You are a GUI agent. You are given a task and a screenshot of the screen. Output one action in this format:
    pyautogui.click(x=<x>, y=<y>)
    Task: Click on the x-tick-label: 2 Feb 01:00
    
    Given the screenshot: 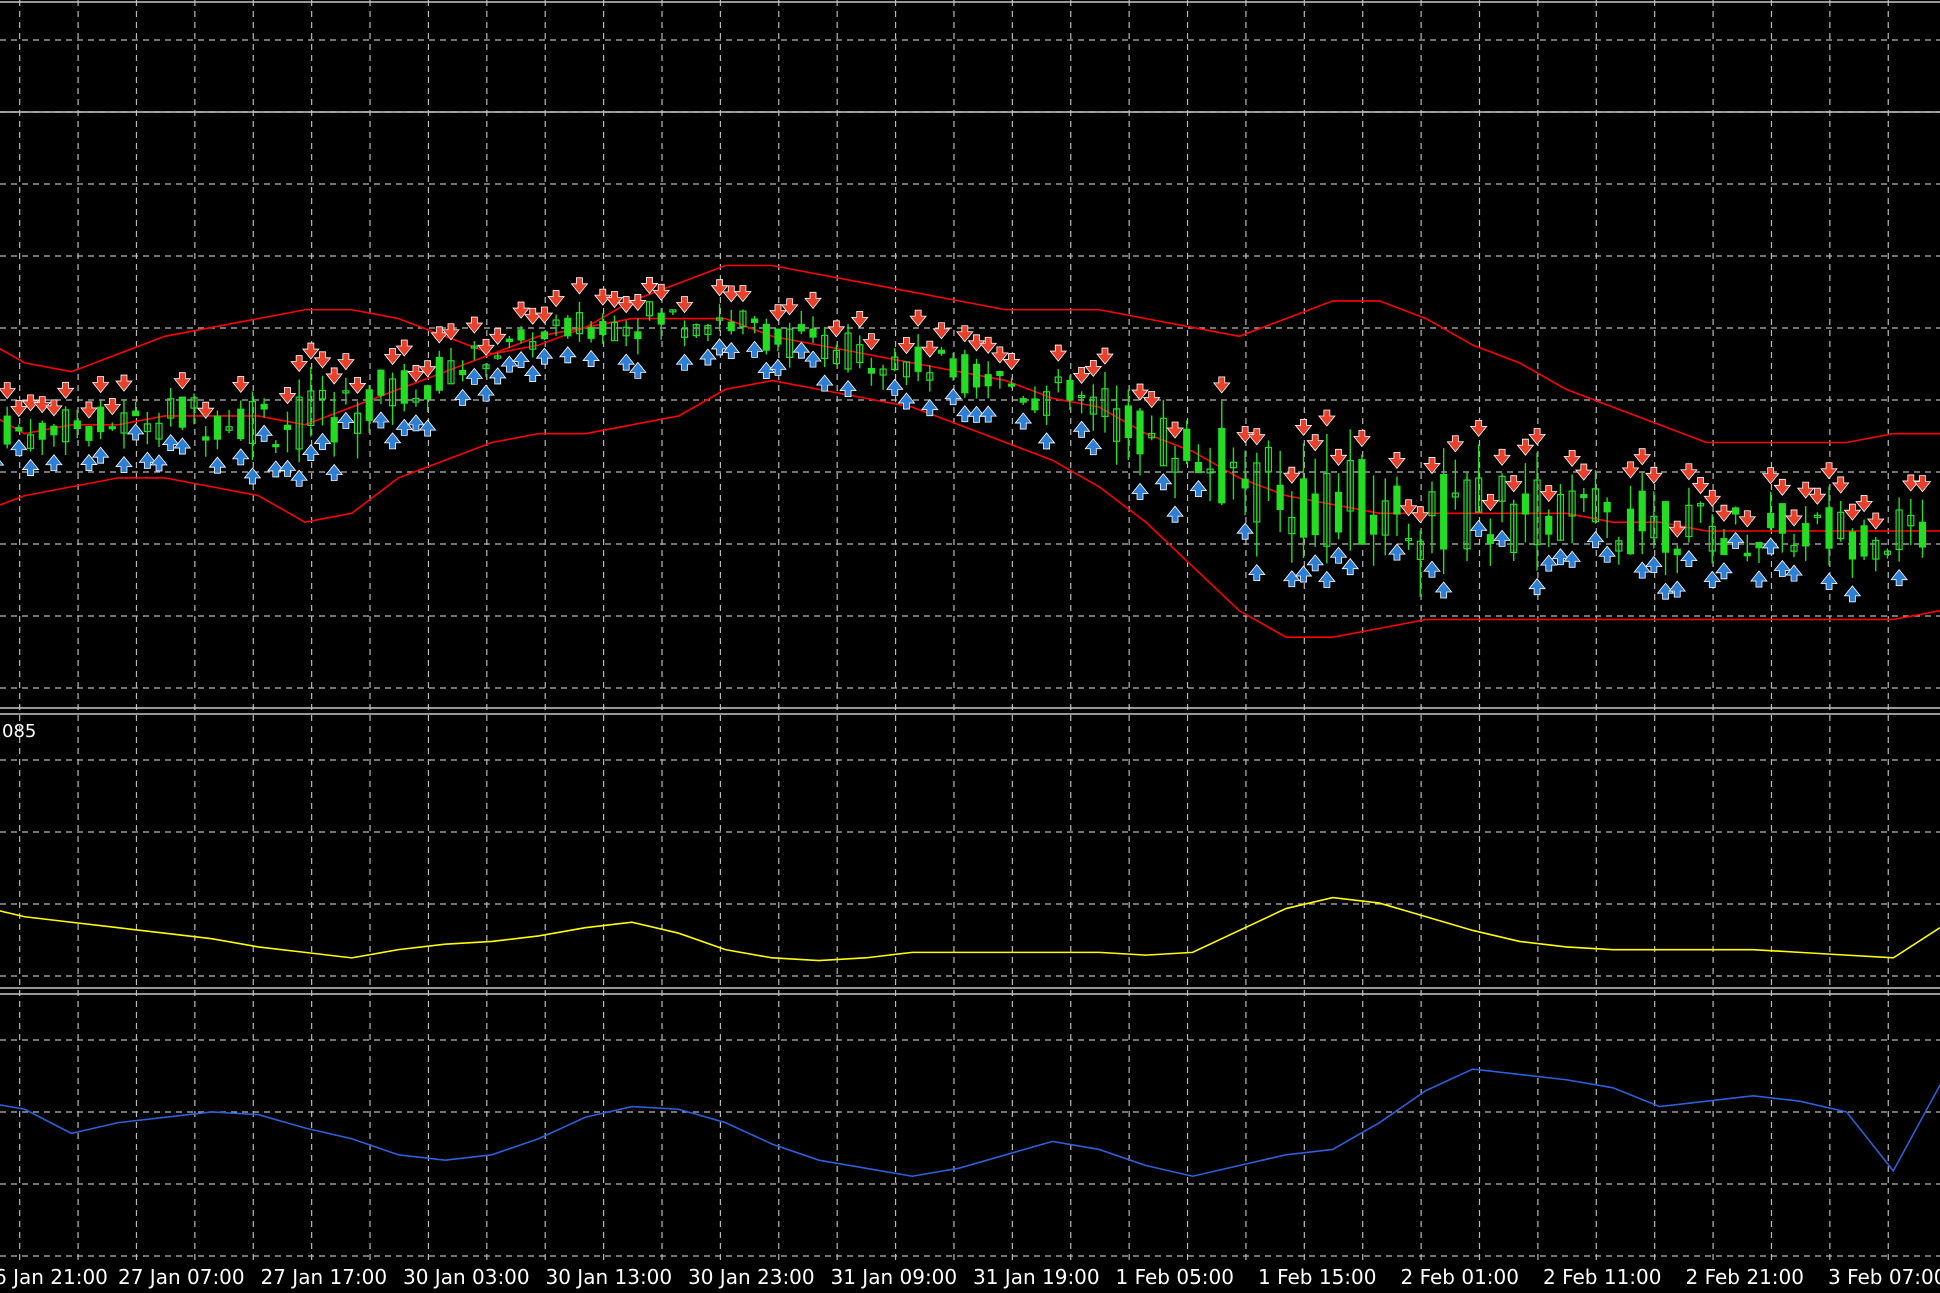 What is the action you would take?
    pyautogui.click(x=1460, y=1277)
    